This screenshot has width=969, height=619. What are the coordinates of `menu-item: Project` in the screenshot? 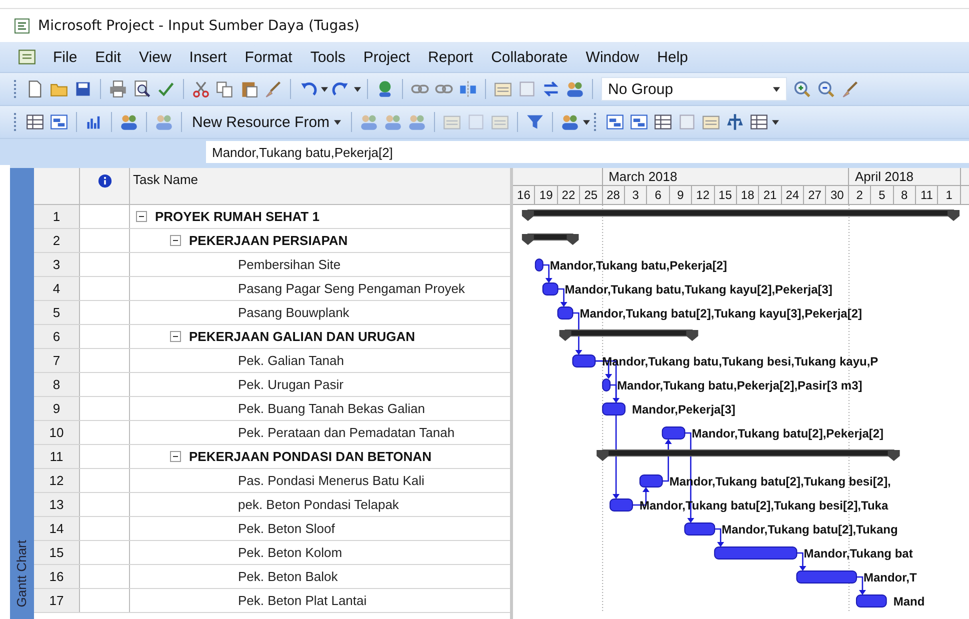 It's located at (387, 57).